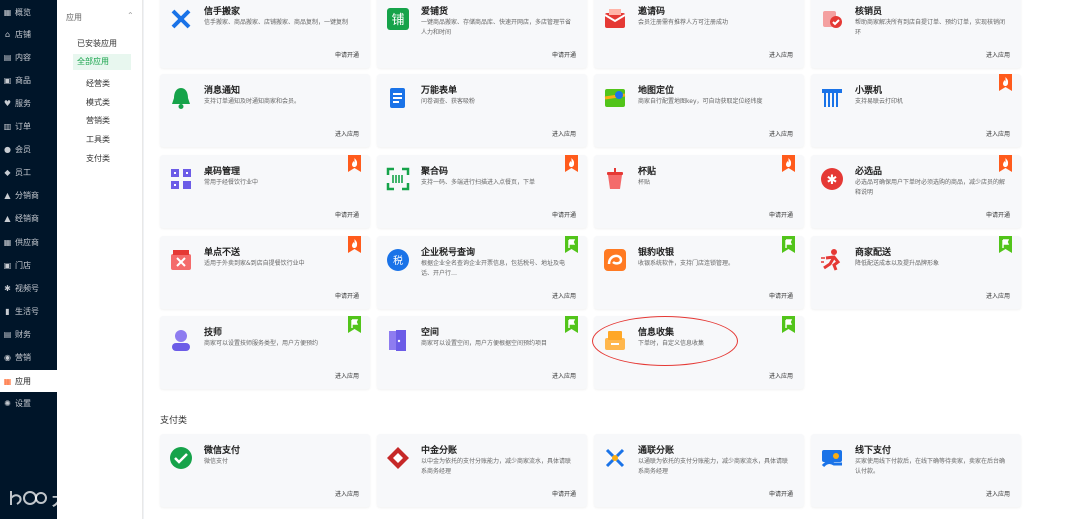  I want to click on overview-icon: ▦, so click(7, 12).